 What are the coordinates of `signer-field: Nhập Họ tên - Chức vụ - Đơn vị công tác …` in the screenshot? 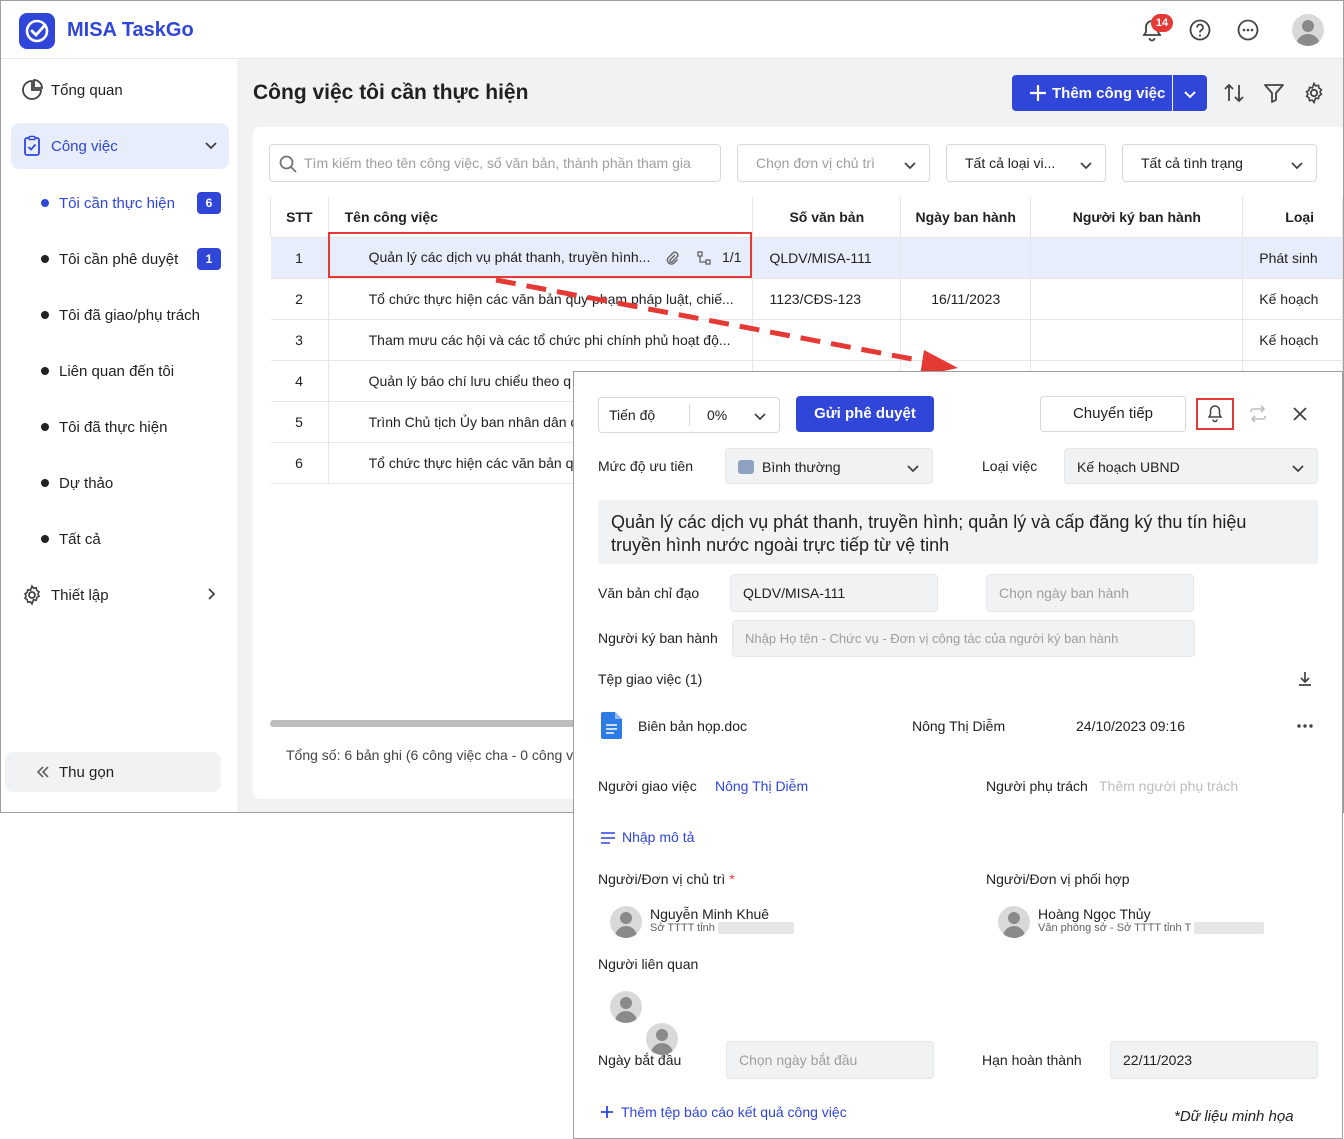 It's located at (963, 638).